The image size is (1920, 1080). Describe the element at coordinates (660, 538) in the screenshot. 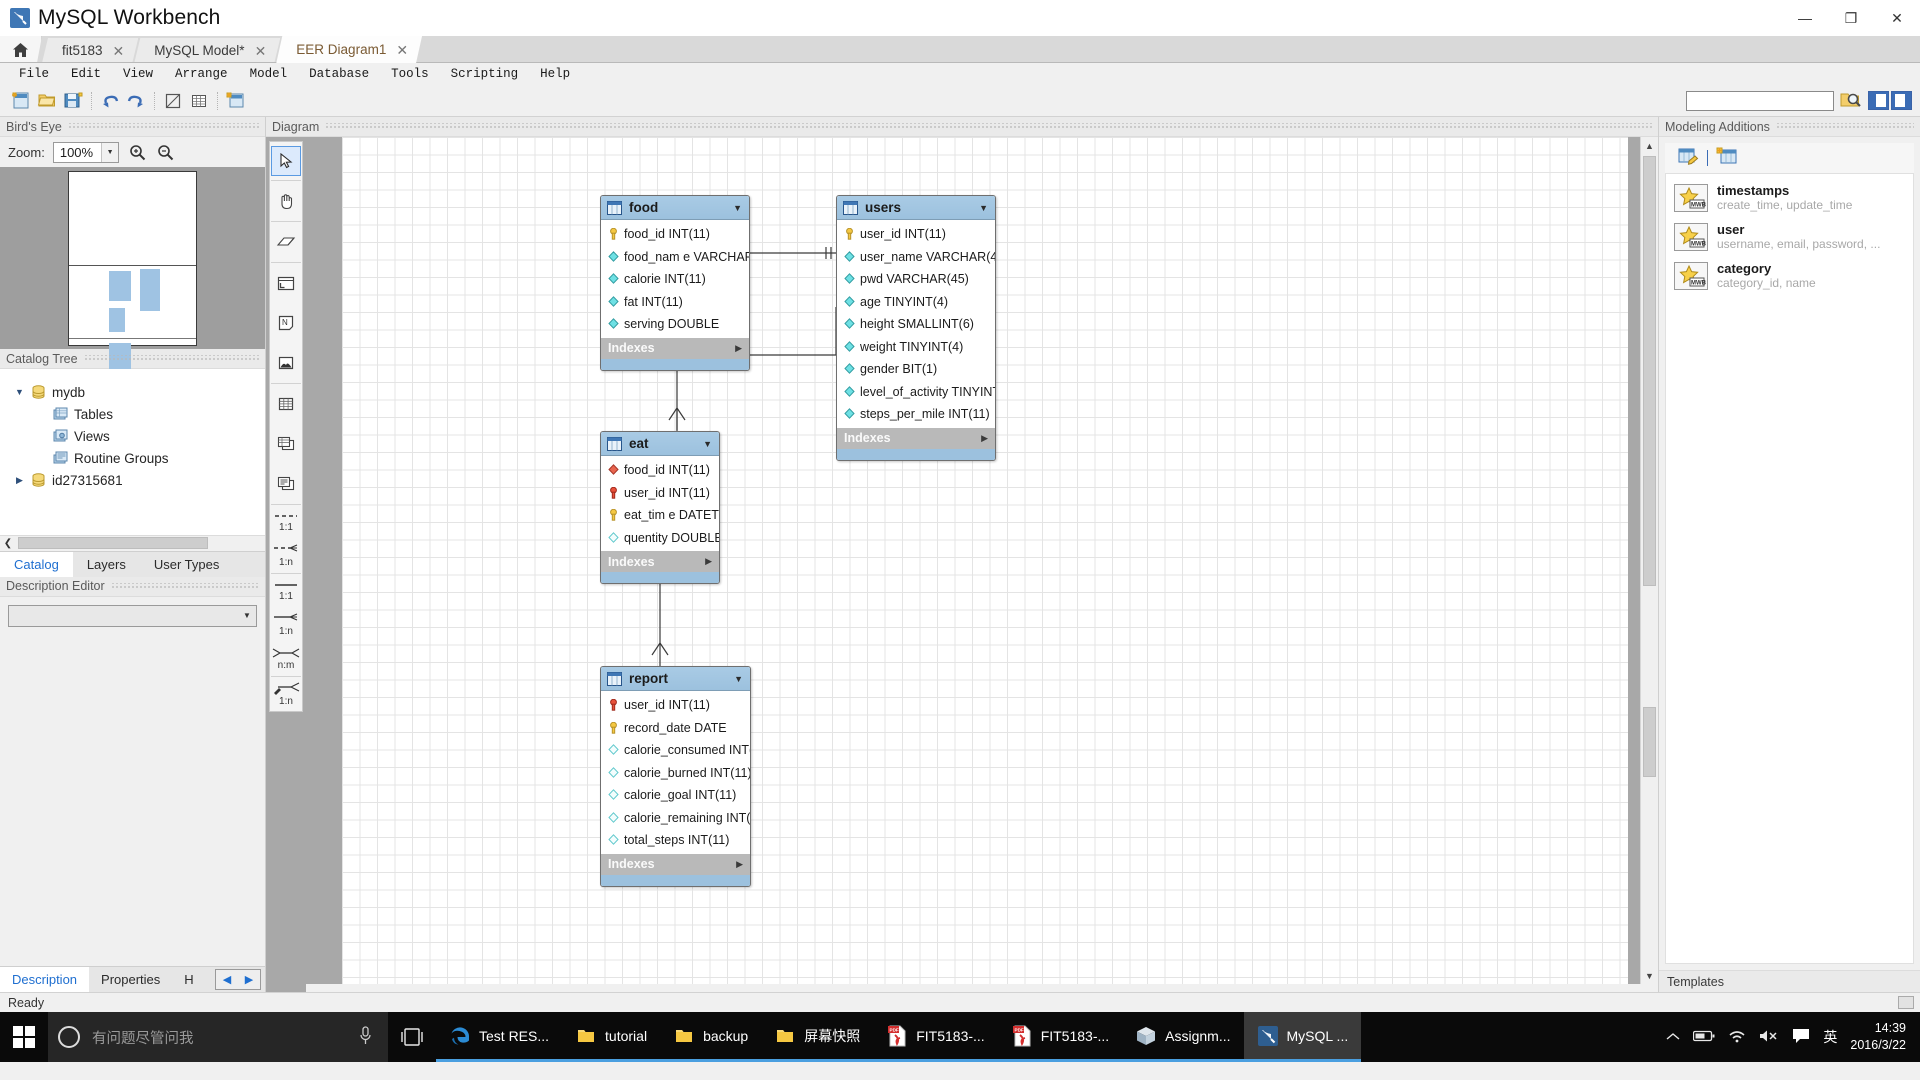

I see `table-row: quentity DOUBLE` at that location.